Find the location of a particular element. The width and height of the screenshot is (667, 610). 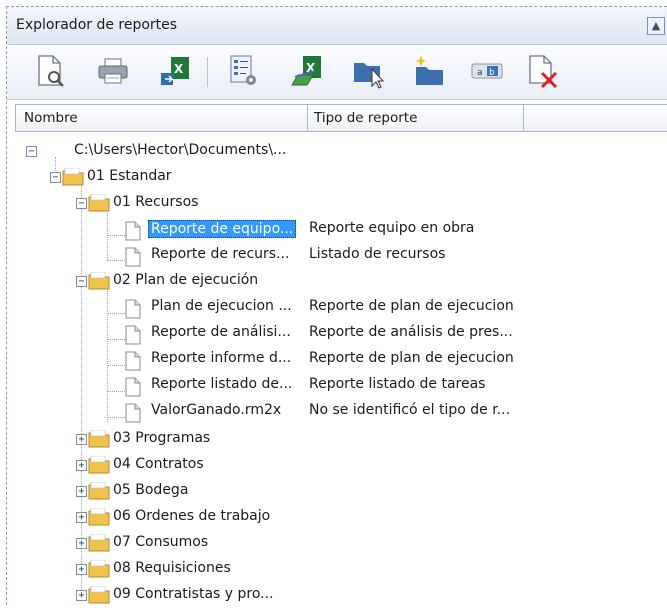

title-bar: Explorador de reportes ▲ is located at coordinates (337, 26).